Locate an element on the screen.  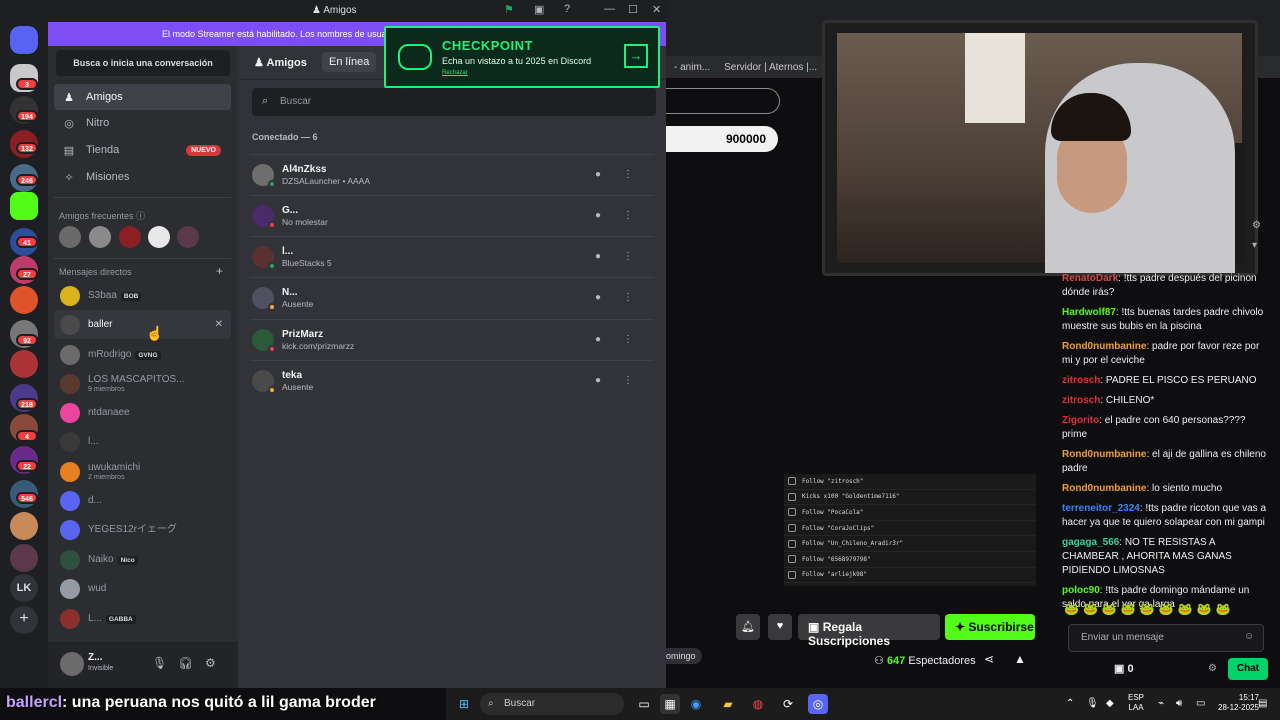
battery-icon: ▭ is located at coordinates (1200, 703).